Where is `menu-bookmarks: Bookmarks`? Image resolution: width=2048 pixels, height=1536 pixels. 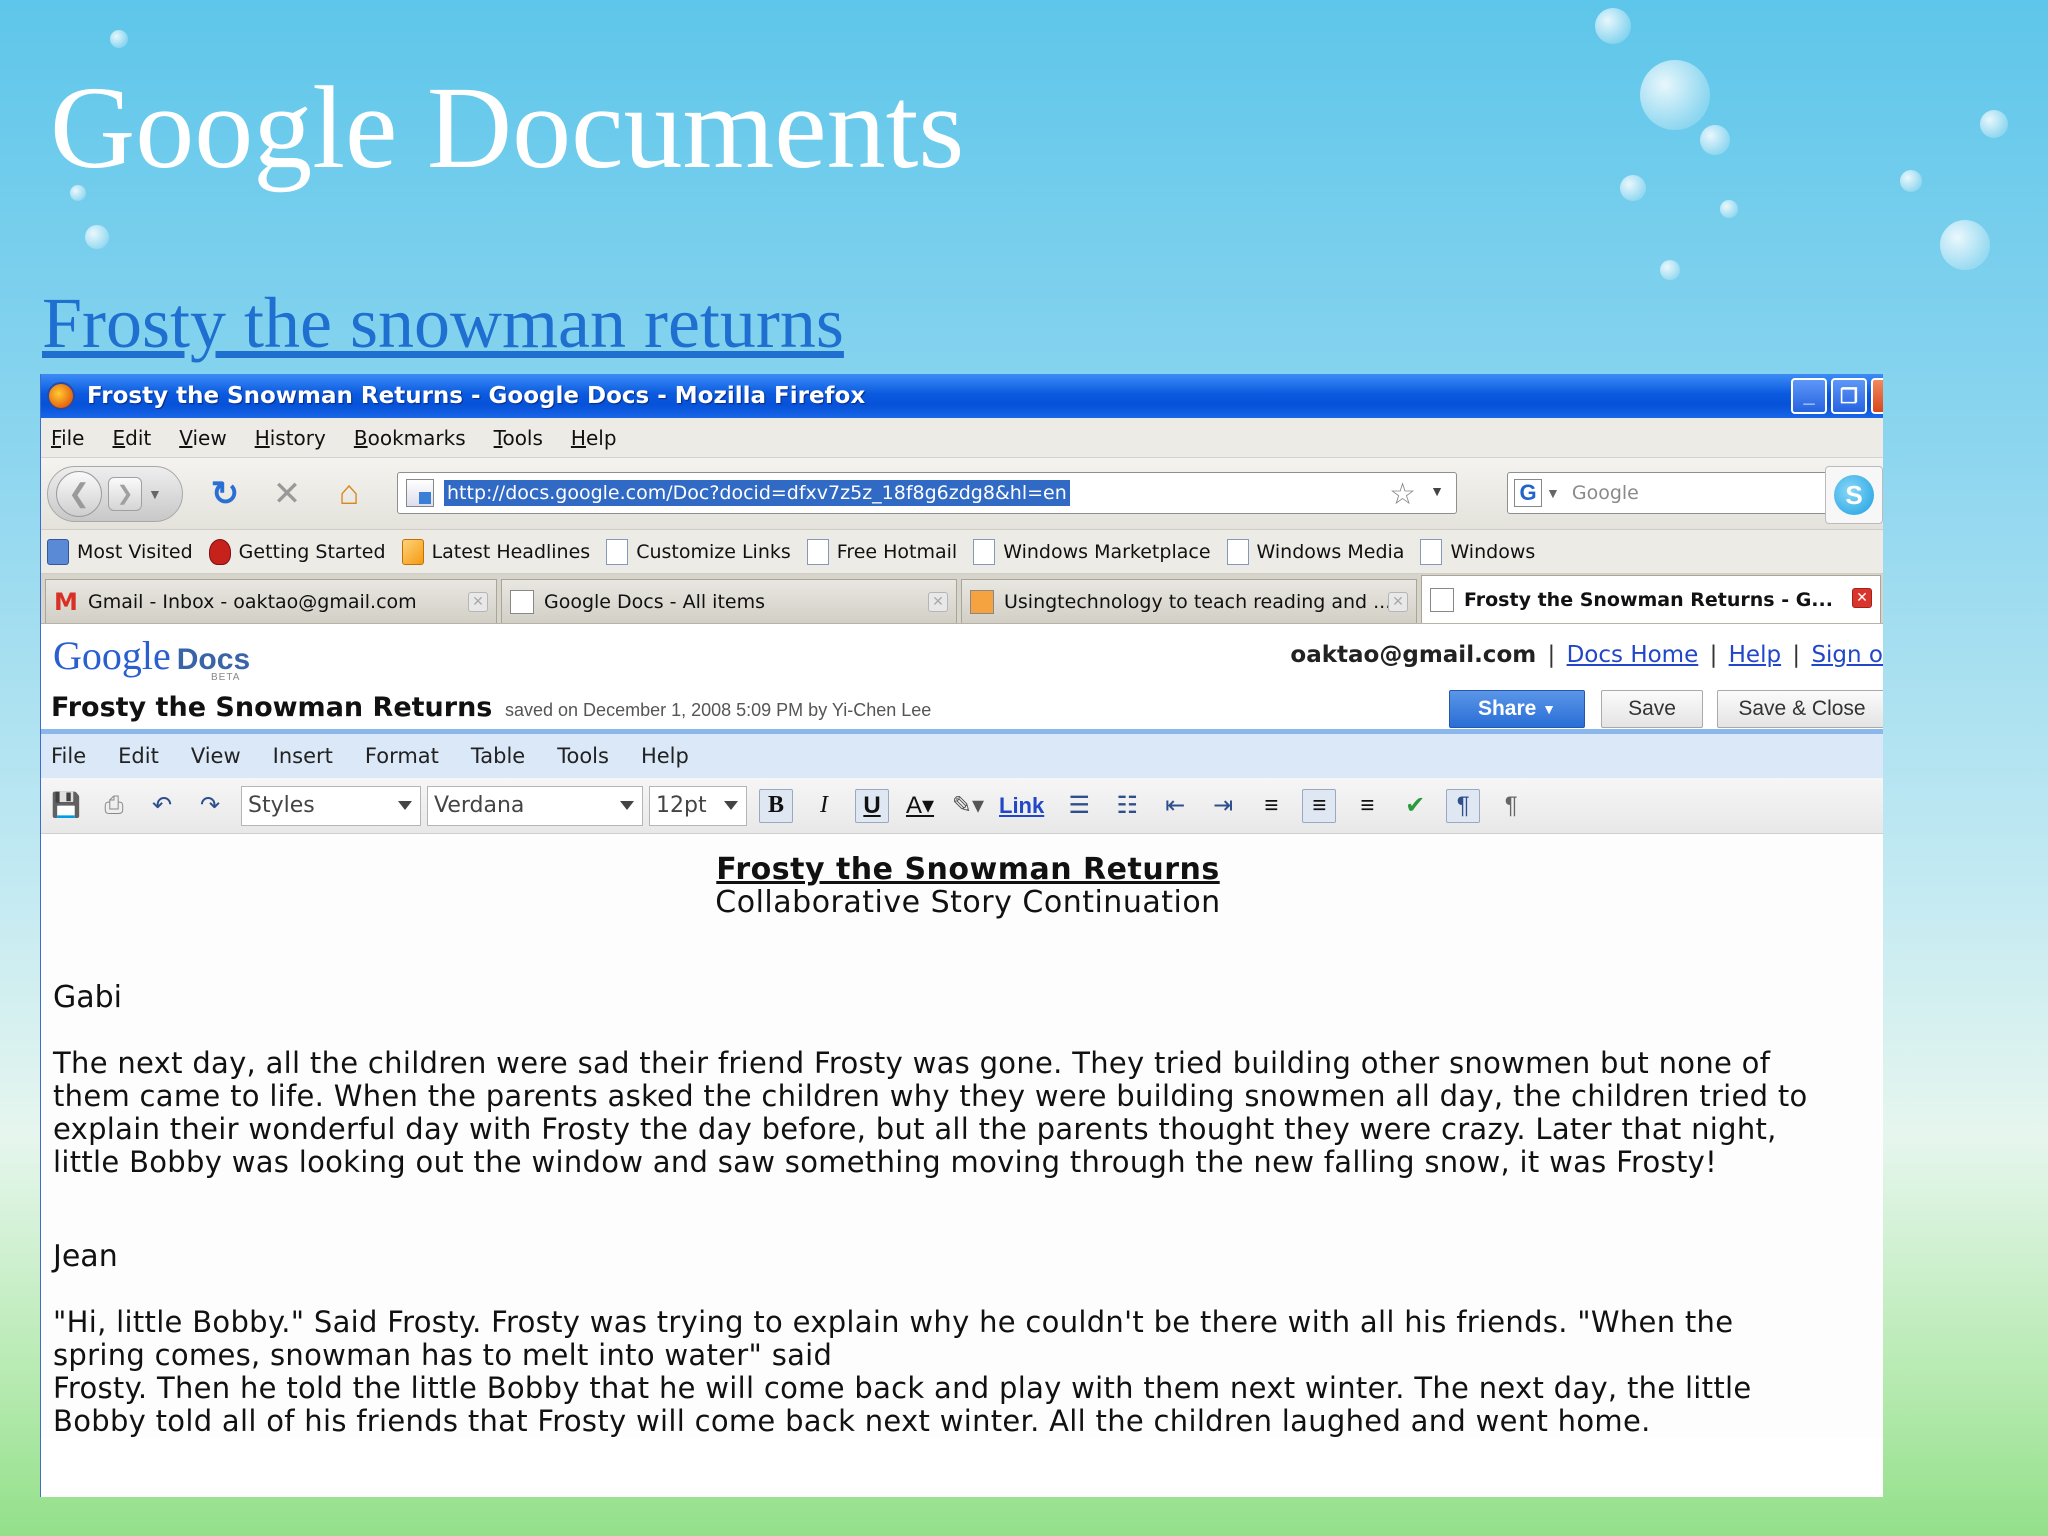 menu-bookmarks: Bookmarks is located at coordinates (410, 438).